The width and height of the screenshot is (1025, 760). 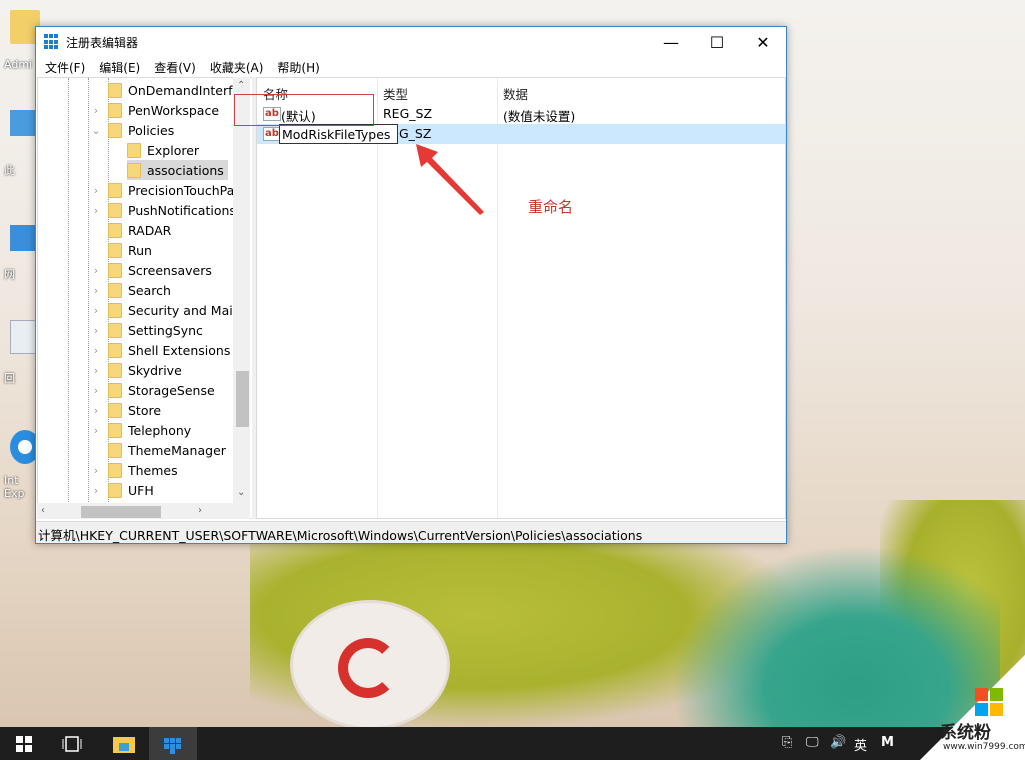 What do you see at coordinates (119, 67) in the screenshot?
I see `menu-edit: 编辑(E)` at bounding box center [119, 67].